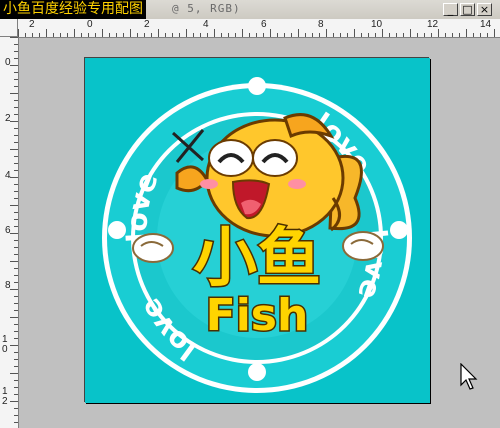  I want to click on ruler-top-label: 0, so click(90, 24).